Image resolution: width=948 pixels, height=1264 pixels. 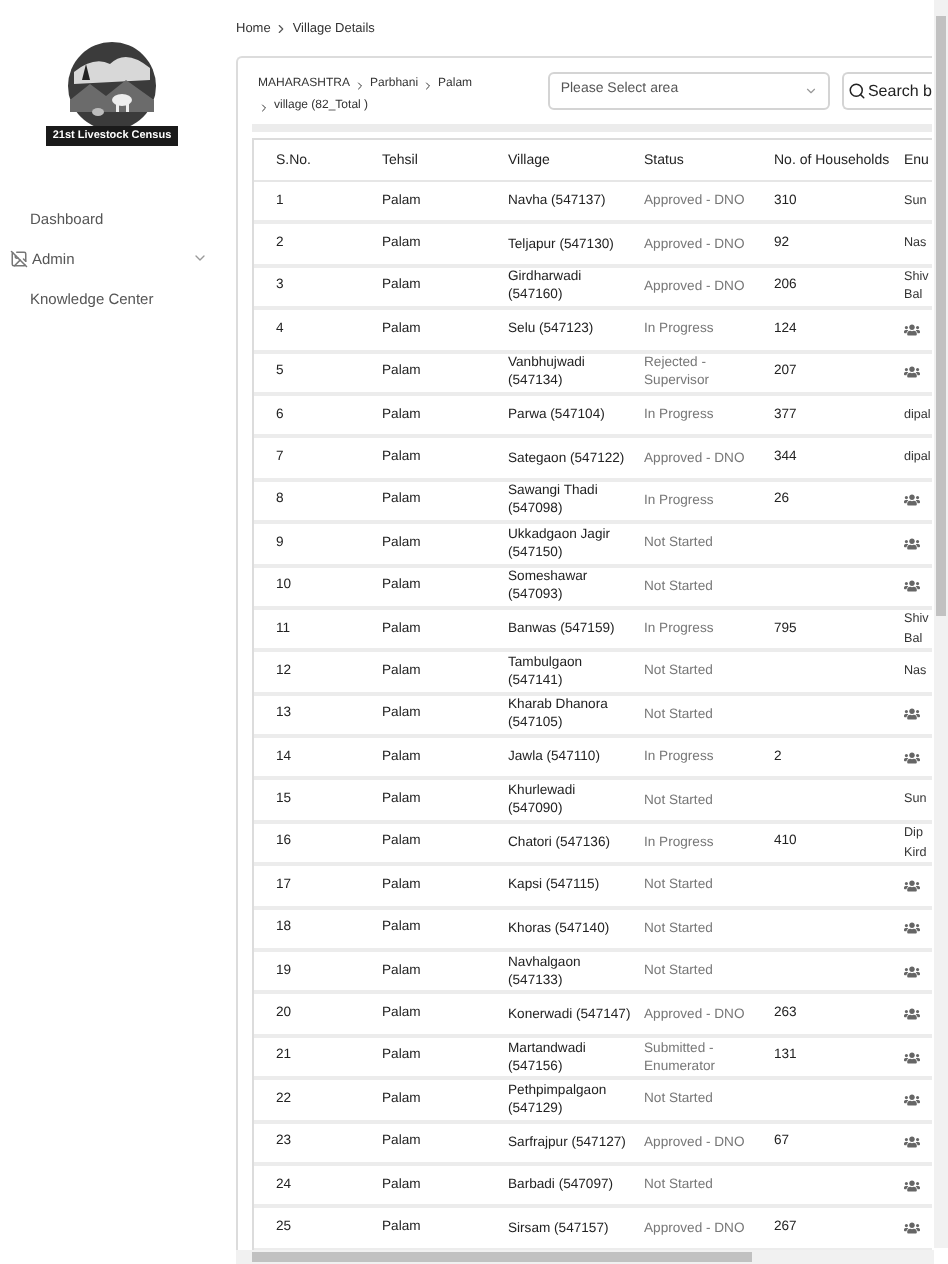 What do you see at coordinates (886, 91) in the screenshot?
I see `search-button: Search b` at bounding box center [886, 91].